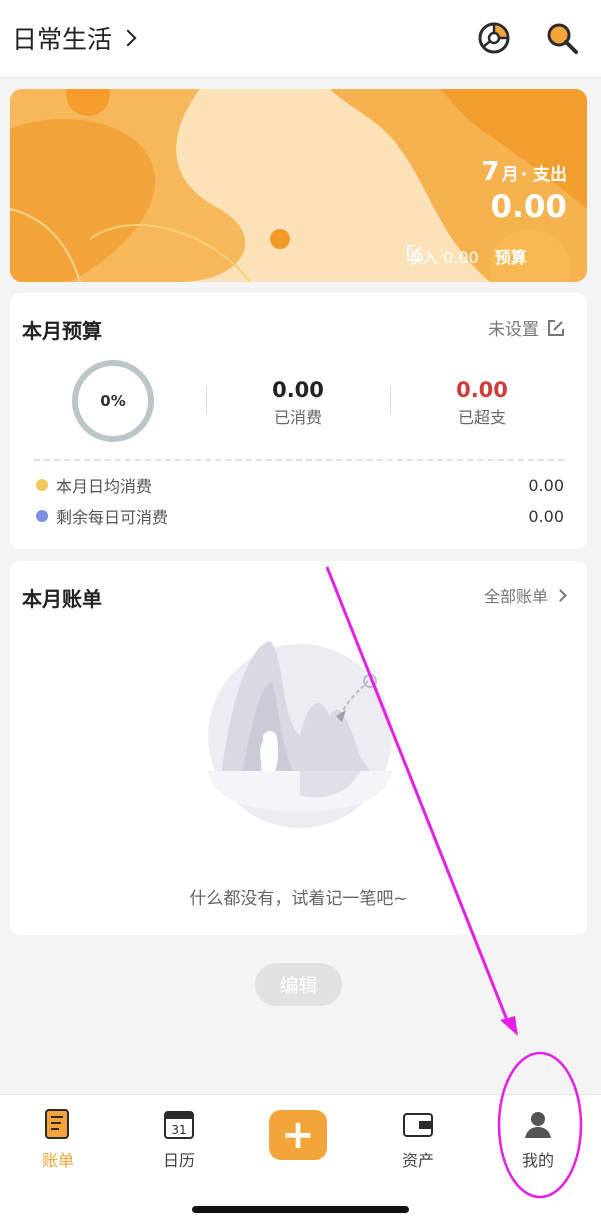 This screenshot has height=1224, width=601. I want to click on statistics-chart-icon, so click(494, 38).